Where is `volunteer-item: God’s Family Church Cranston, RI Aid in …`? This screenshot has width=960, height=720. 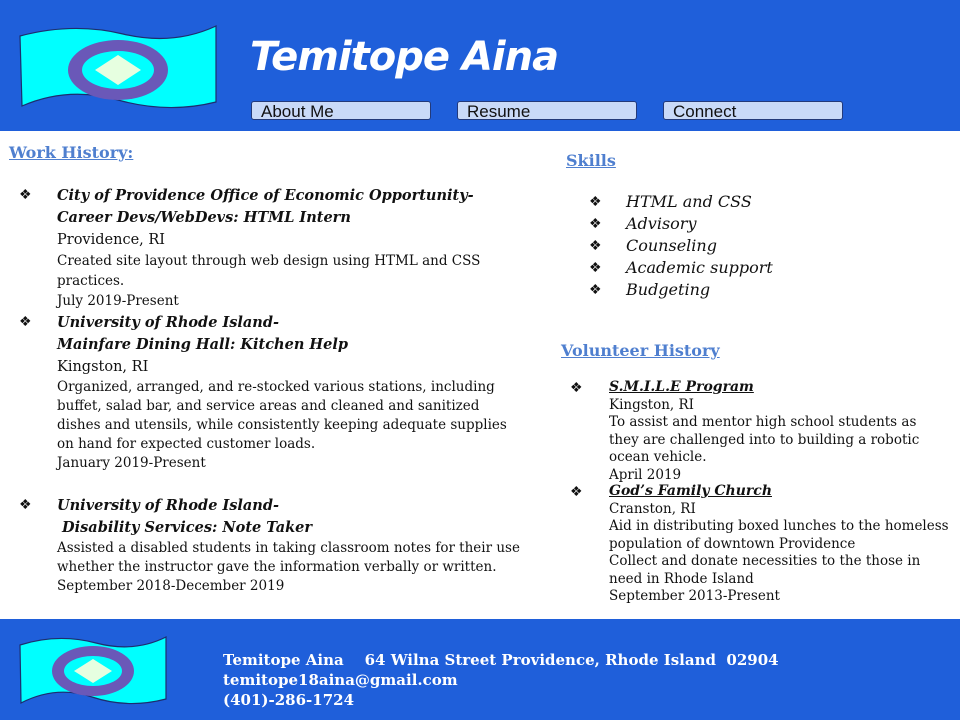 volunteer-item: God’s Family Church Cranston, RI Aid in … is located at coordinates (779, 544).